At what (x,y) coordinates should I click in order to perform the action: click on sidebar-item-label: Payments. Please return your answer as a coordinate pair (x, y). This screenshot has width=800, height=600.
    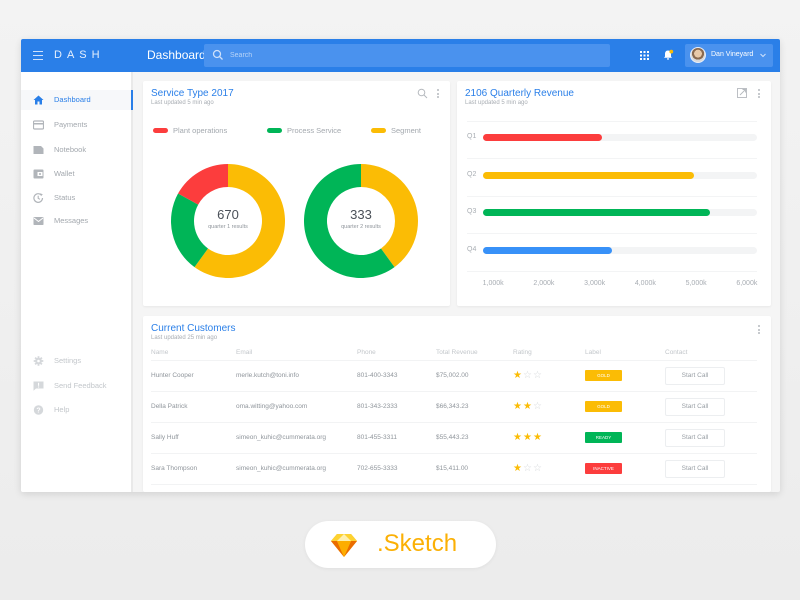
    Looking at the image, I should click on (71, 124).